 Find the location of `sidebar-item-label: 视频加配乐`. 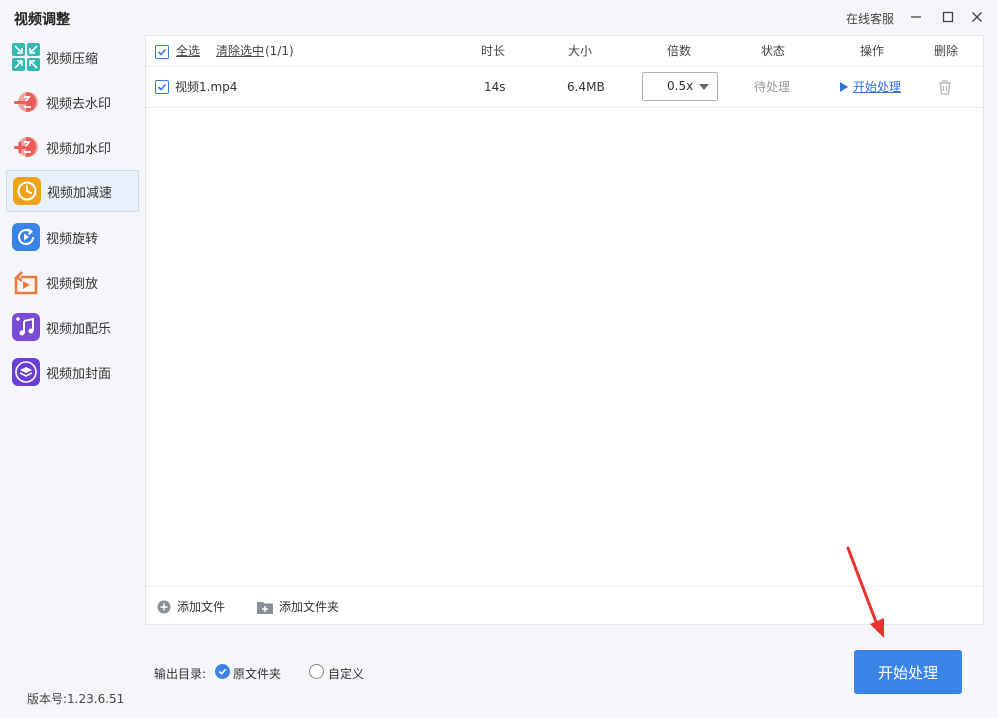

sidebar-item-label: 视频加配乐 is located at coordinates (79, 329).